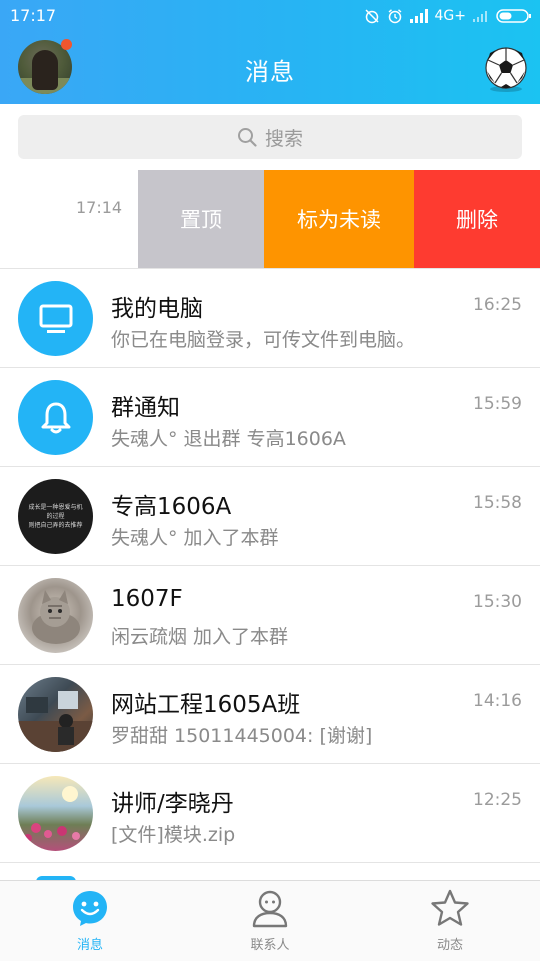  Describe the element at coordinates (195, 538) in the screenshot. I see `conversation-message: 失魂人° 加入了本群` at that location.